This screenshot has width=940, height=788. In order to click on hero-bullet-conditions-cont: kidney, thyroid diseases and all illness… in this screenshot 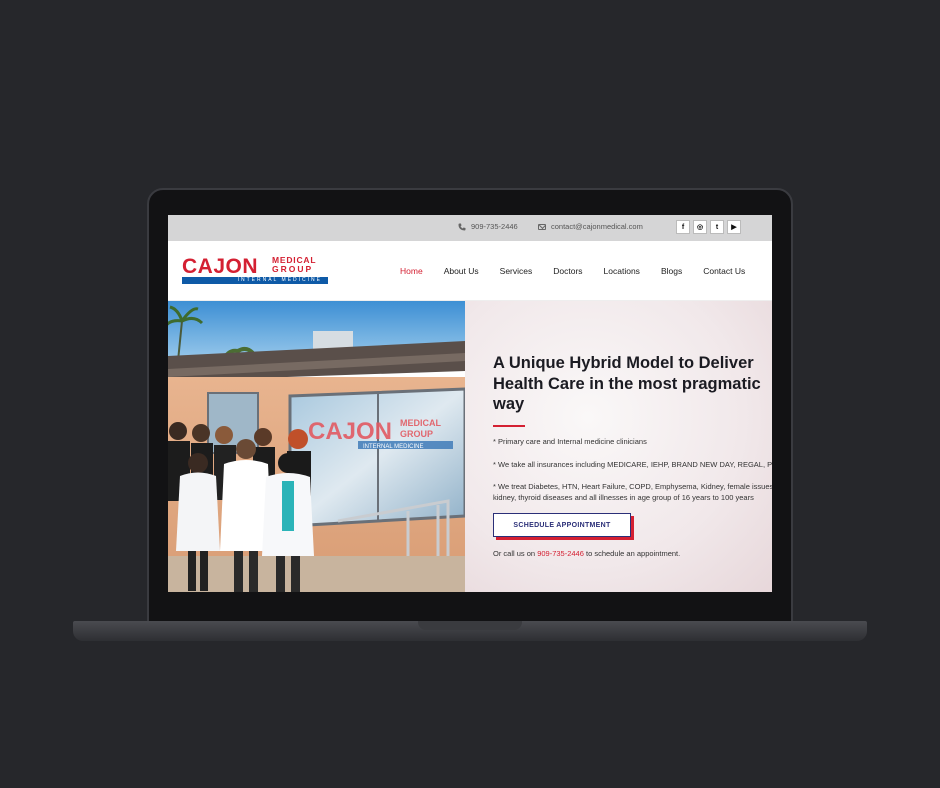, I will do `click(623, 497)`.